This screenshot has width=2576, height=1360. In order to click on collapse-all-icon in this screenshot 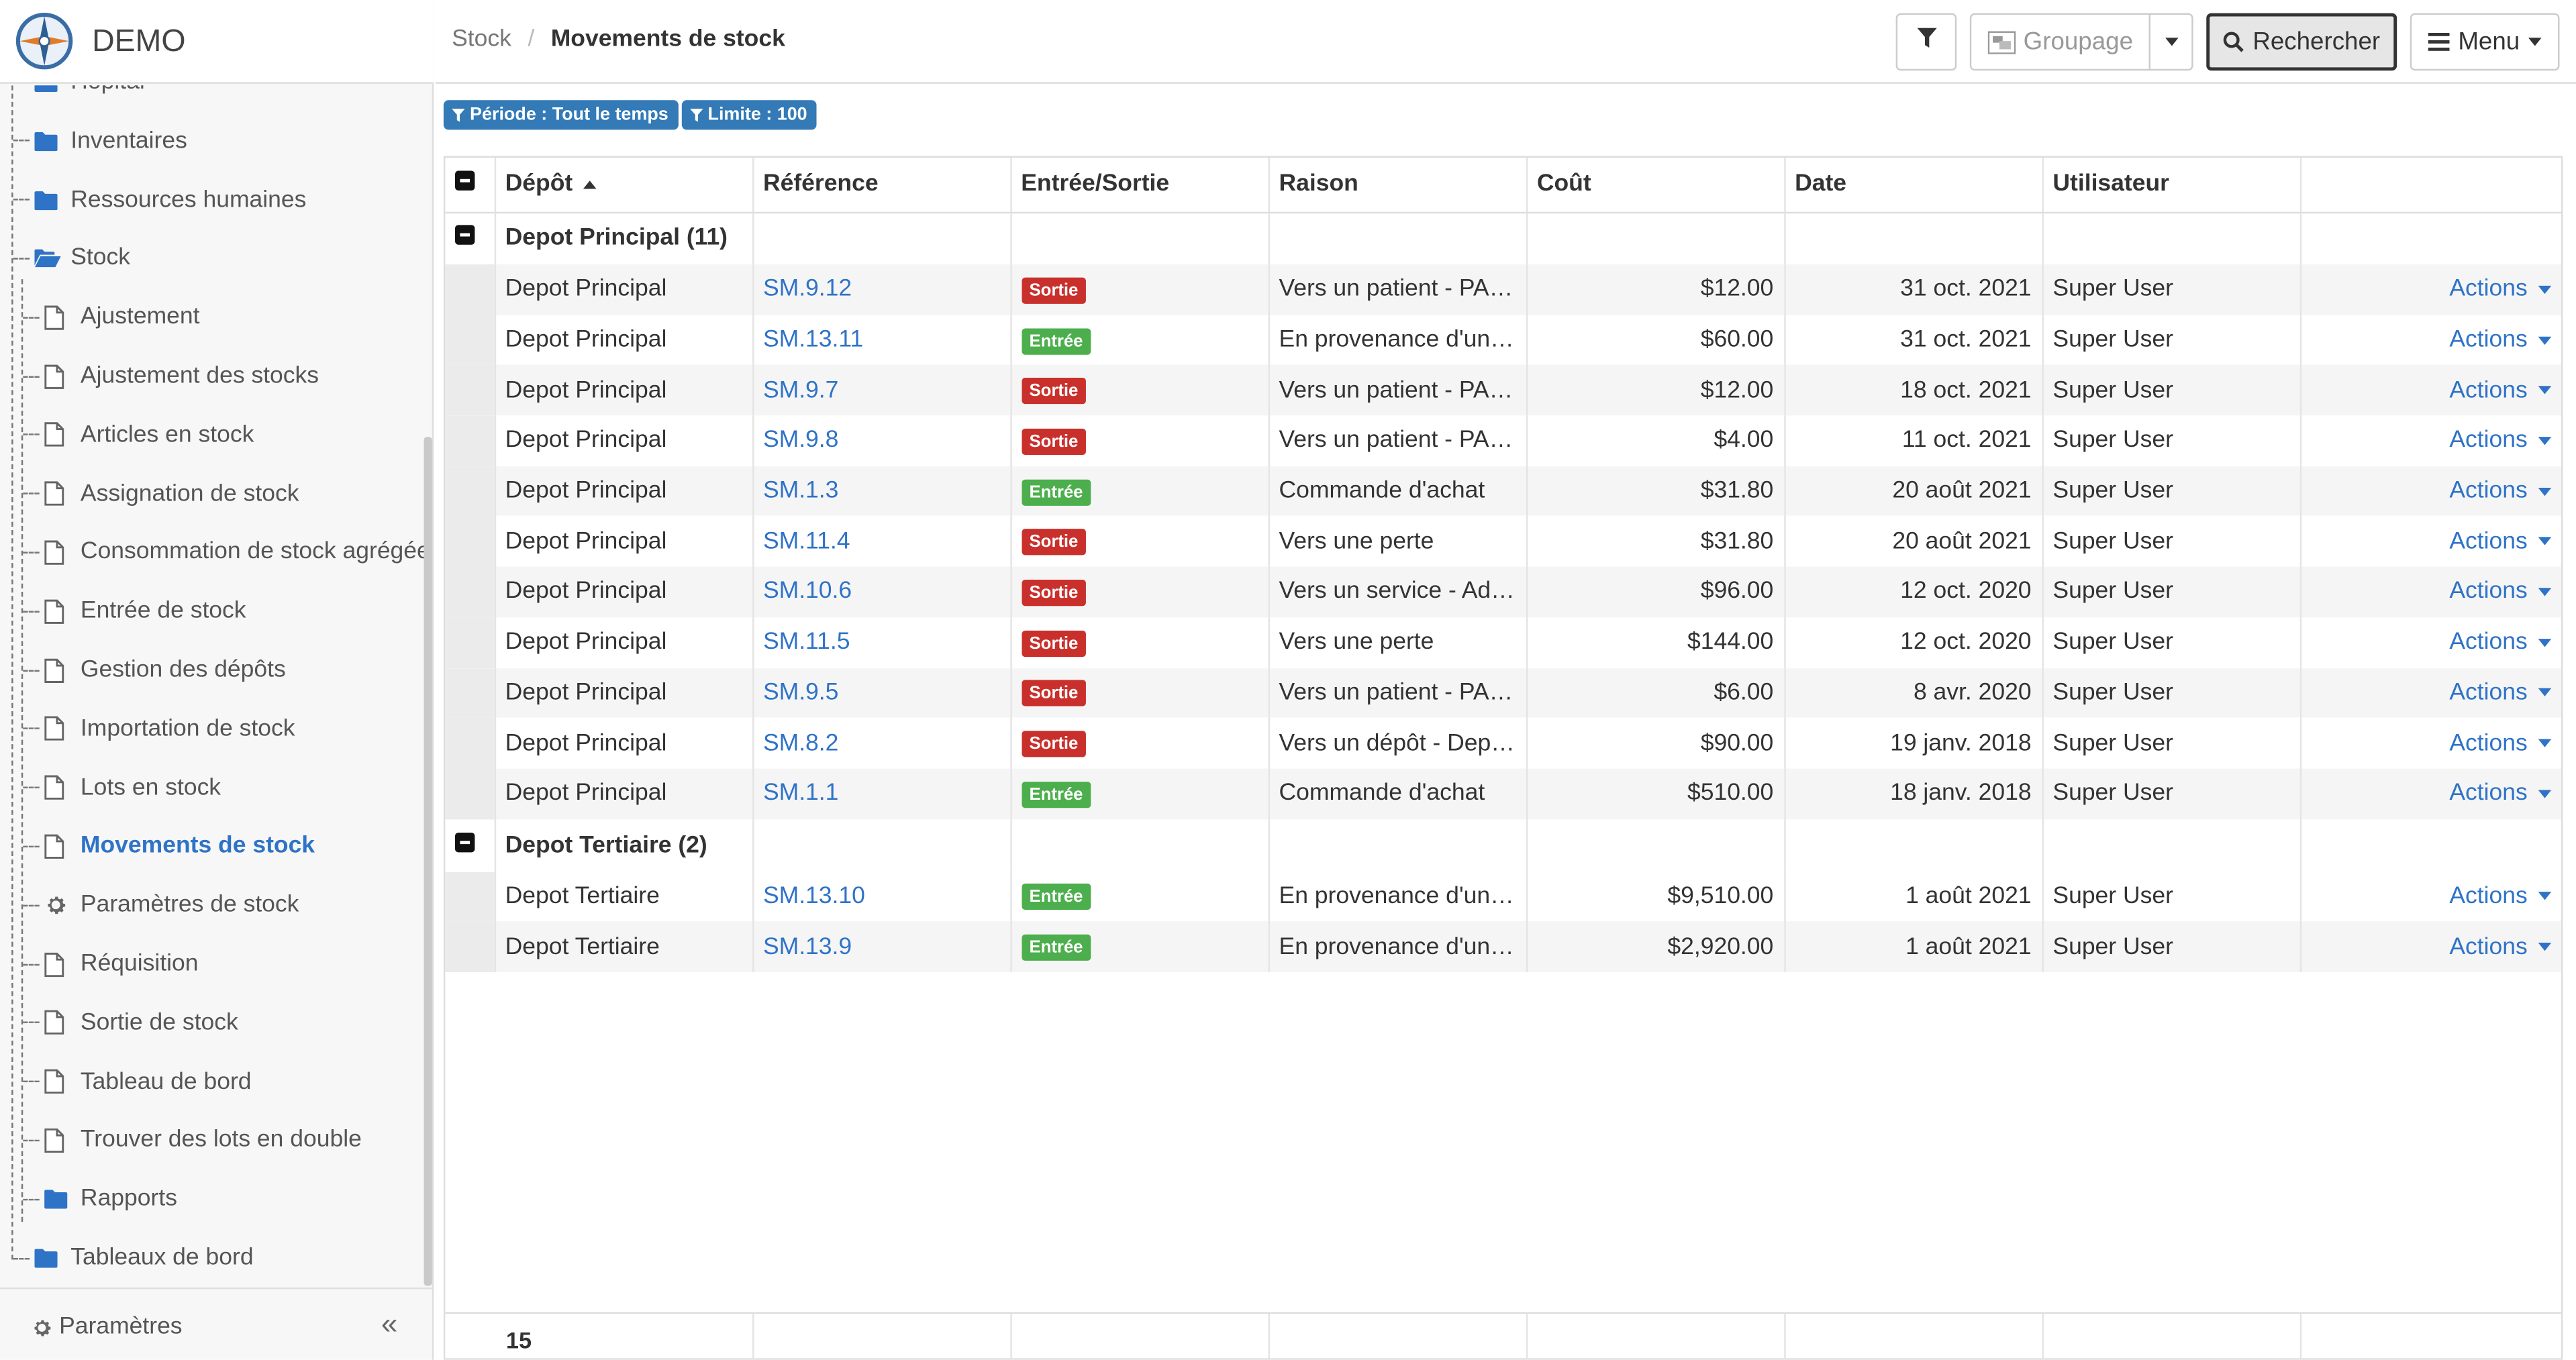, I will do `click(465, 181)`.